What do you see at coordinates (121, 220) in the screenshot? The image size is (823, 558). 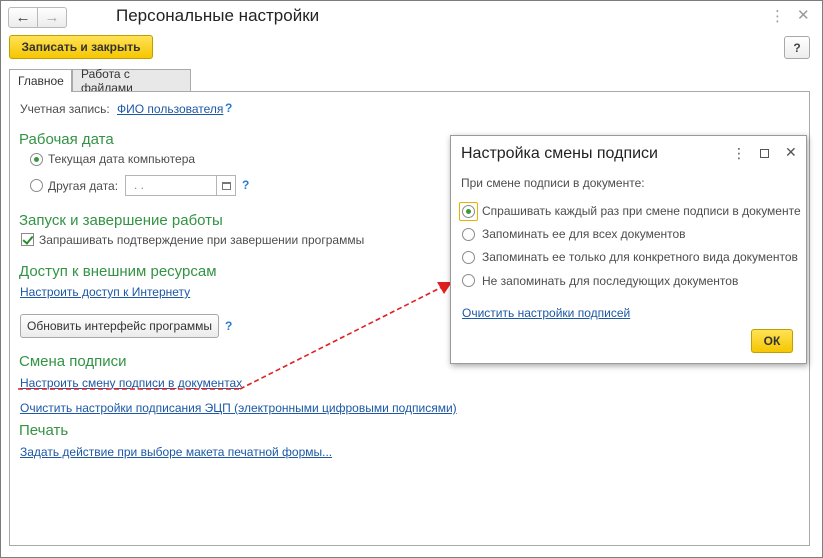 I see `section-startup: Запуск и завершение работы` at bounding box center [121, 220].